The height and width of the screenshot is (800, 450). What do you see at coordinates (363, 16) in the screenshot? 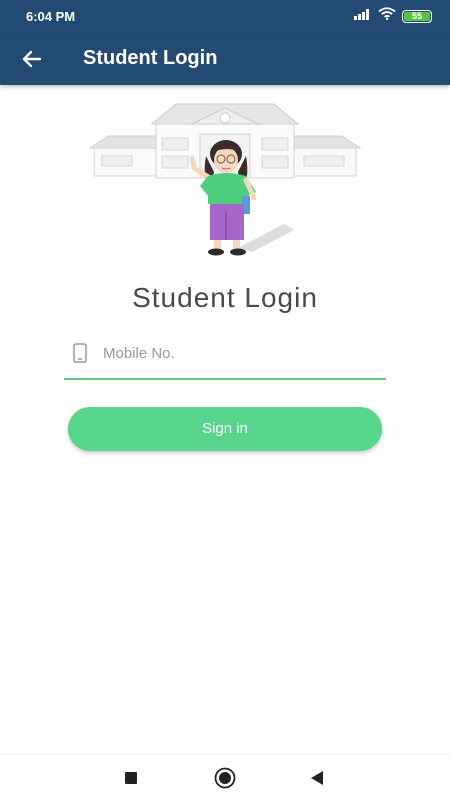
I see `signal-icon` at bounding box center [363, 16].